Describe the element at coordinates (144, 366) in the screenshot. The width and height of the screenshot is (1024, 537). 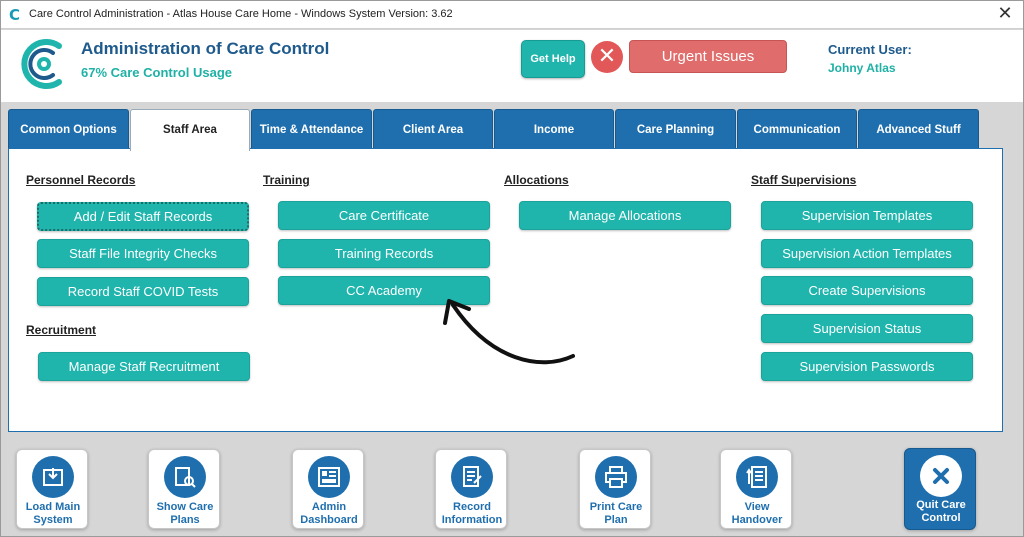
I see `manage-staff-recruitment-button: Manage Staff Recruitment` at that location.